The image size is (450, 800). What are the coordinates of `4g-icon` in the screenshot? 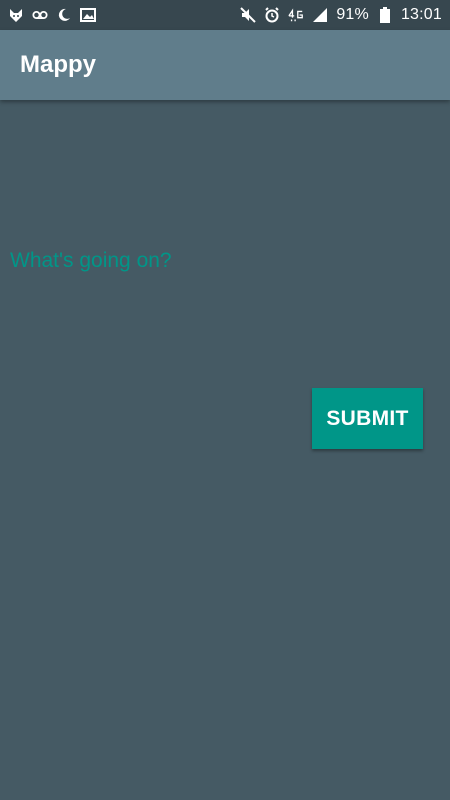 It's located at (296, 15).